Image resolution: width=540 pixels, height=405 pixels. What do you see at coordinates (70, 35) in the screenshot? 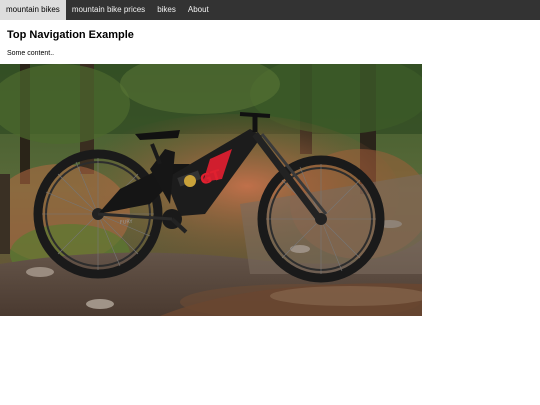
I see `page-title: Top Navigation Example` at bounding box center [70, 35].